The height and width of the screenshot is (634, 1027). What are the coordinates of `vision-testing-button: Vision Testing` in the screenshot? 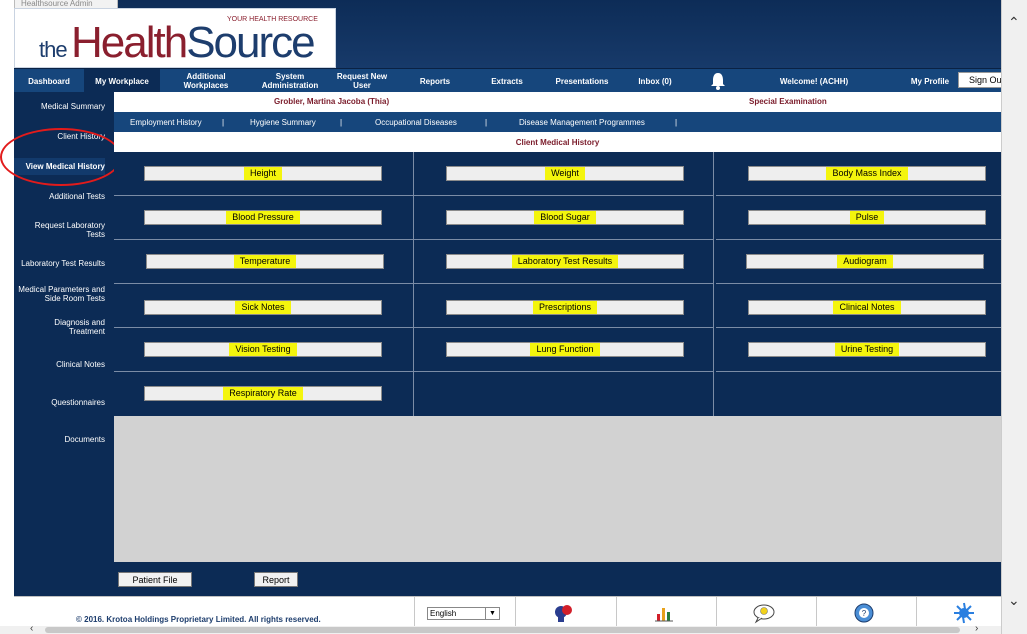 It's located at (263, 349).